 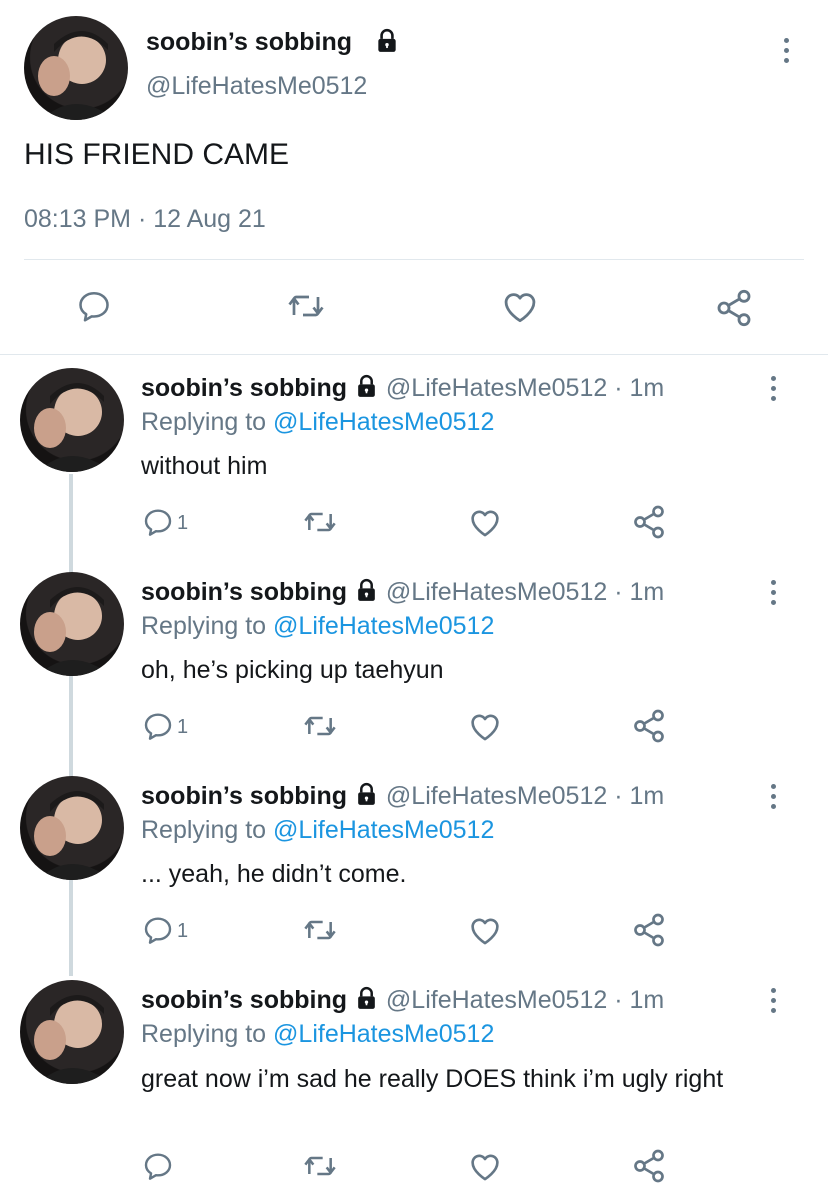 What do you see at coordinates (157, 154) in the screenshot?
I see `tweet-text: HIS FRIEND CAME` at bounding box center [157, 154].